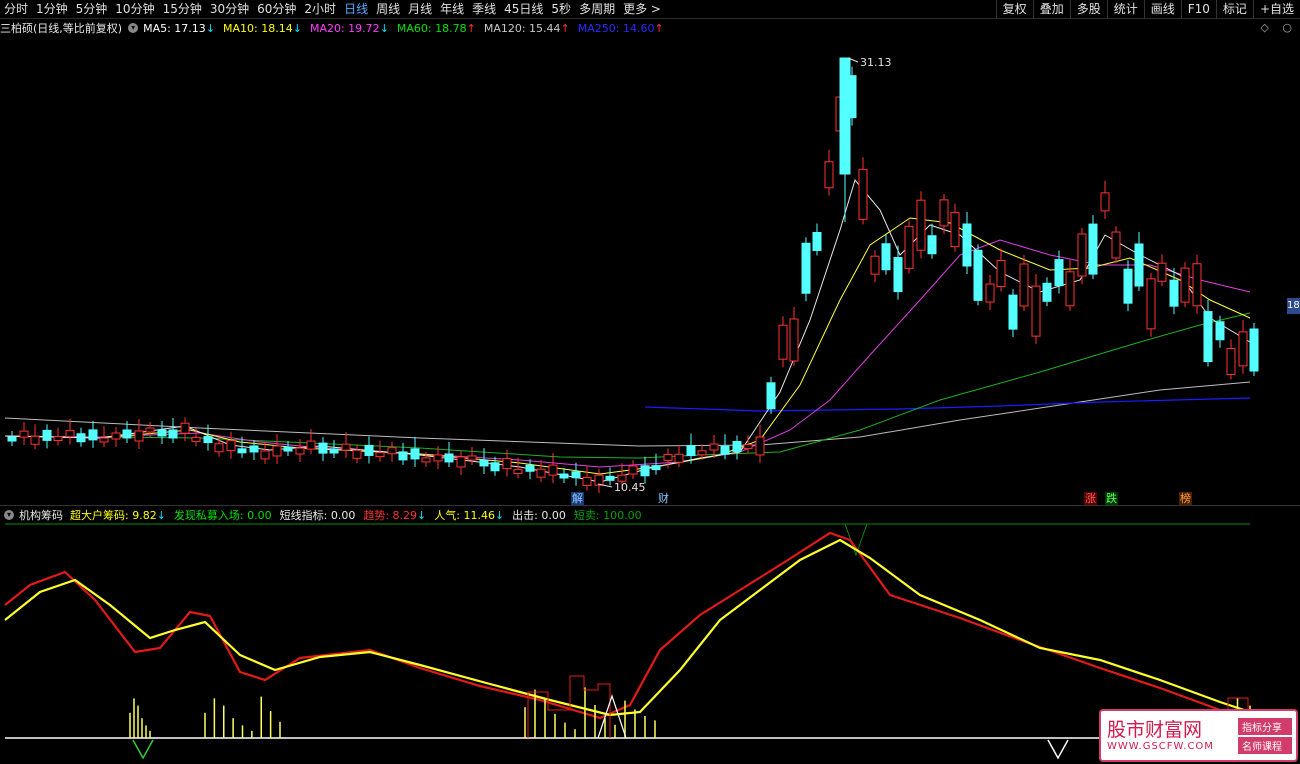  Describe the element at coordinates (276, 9) in the screenshot. I see `period-tab: 60分钟` at that location.